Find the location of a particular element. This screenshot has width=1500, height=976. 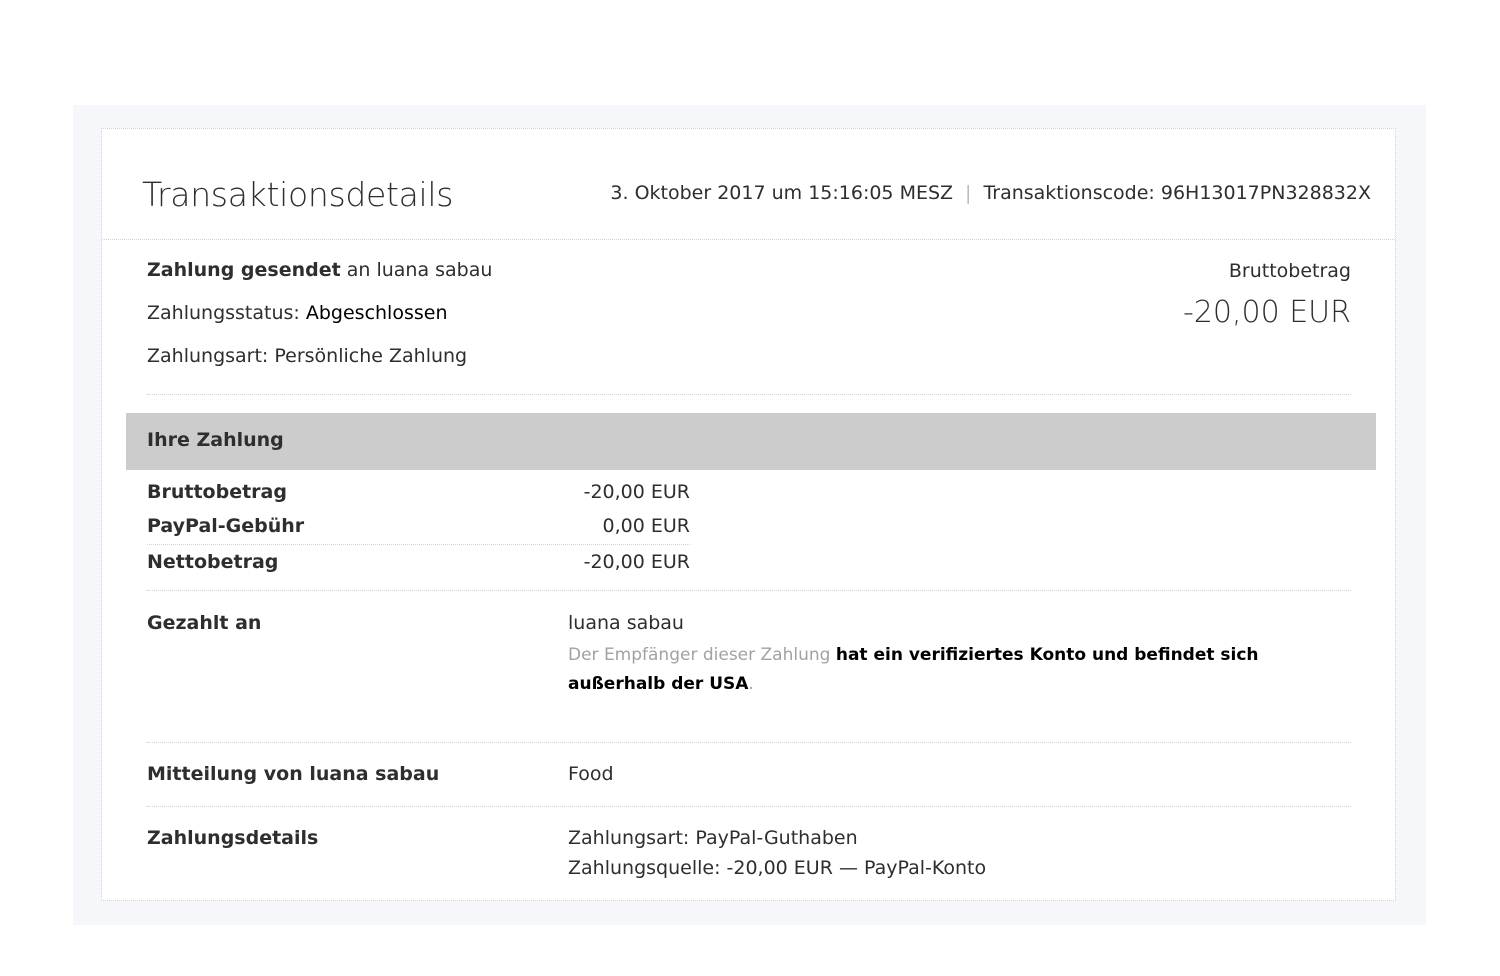

payment-sent-line: Zahlung gesendet an luana sabau is located at coordinates (319, 270).